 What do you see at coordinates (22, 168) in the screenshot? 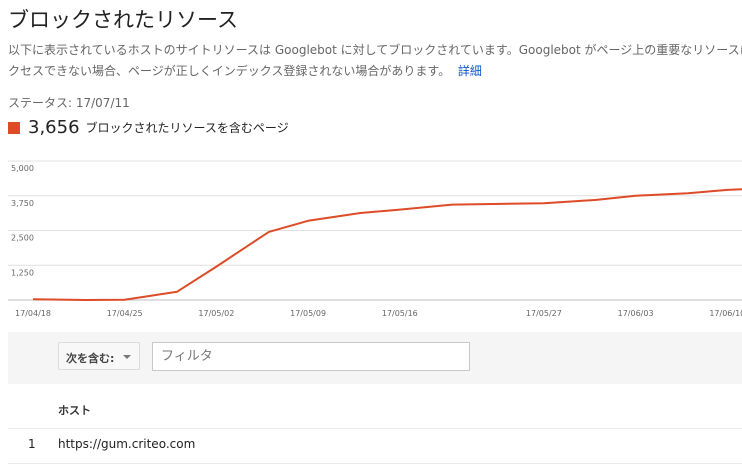
I see `y-tick-label: 5,000` at bounding box center [22, 168].